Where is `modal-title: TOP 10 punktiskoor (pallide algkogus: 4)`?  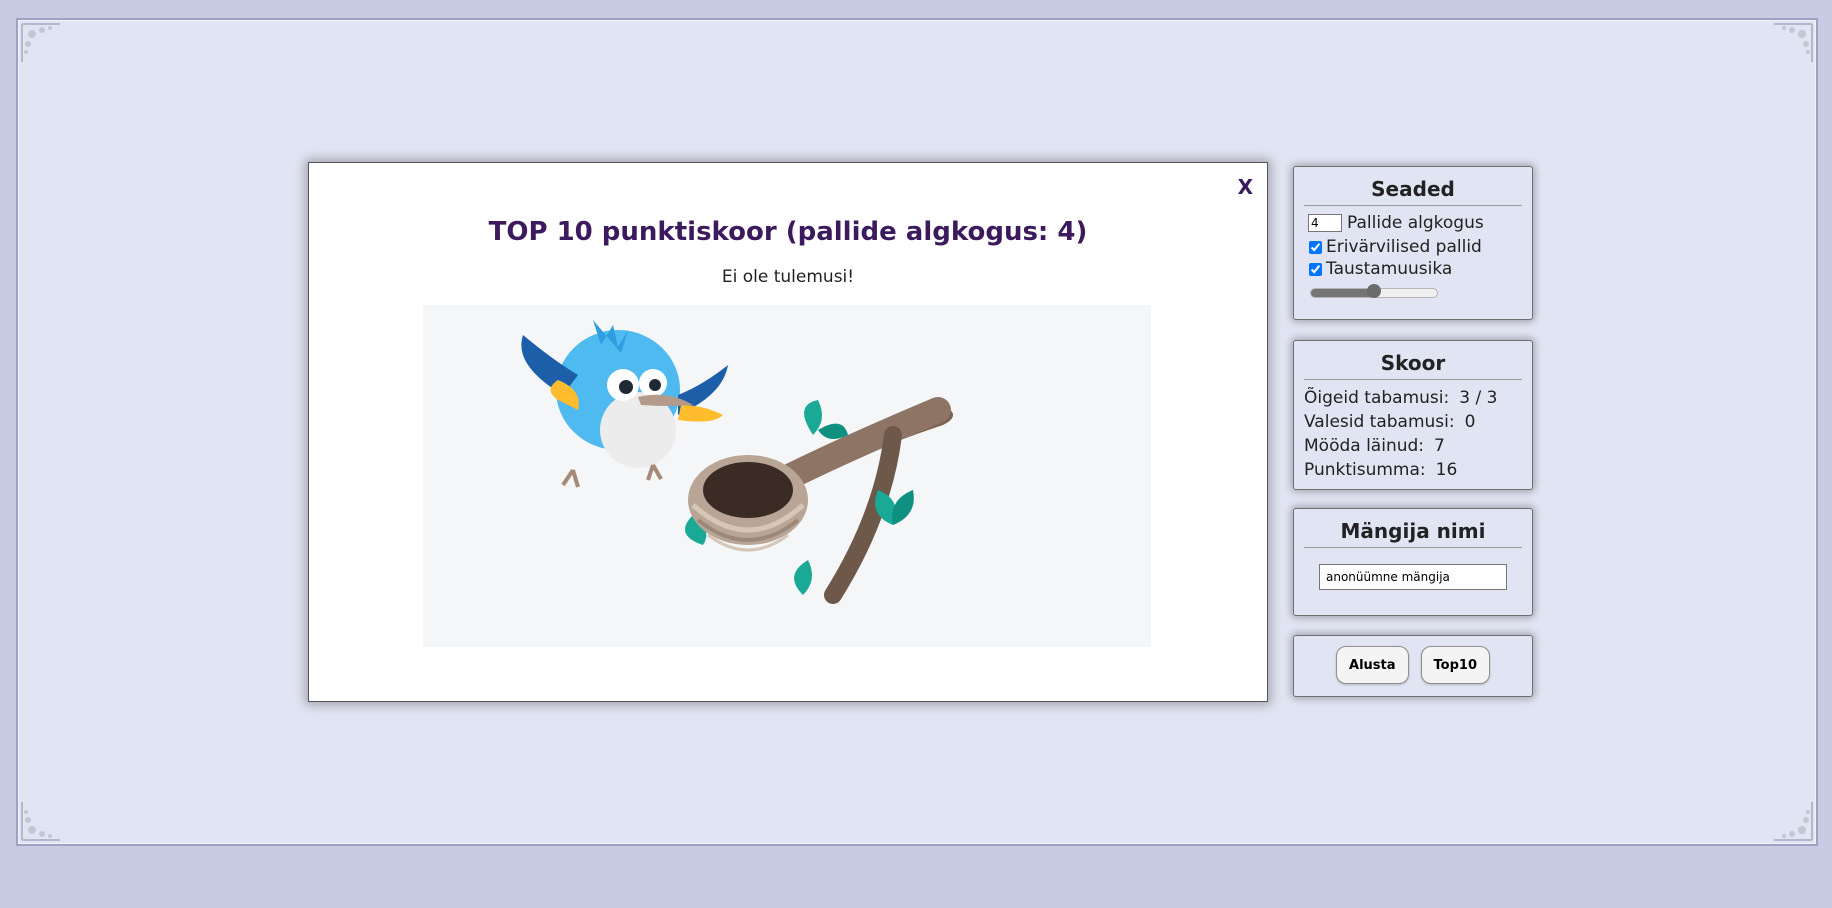
modal-title: TOP 10 punktiskoor (pallide algkogus: 4) is located at coordinates (788, 232).